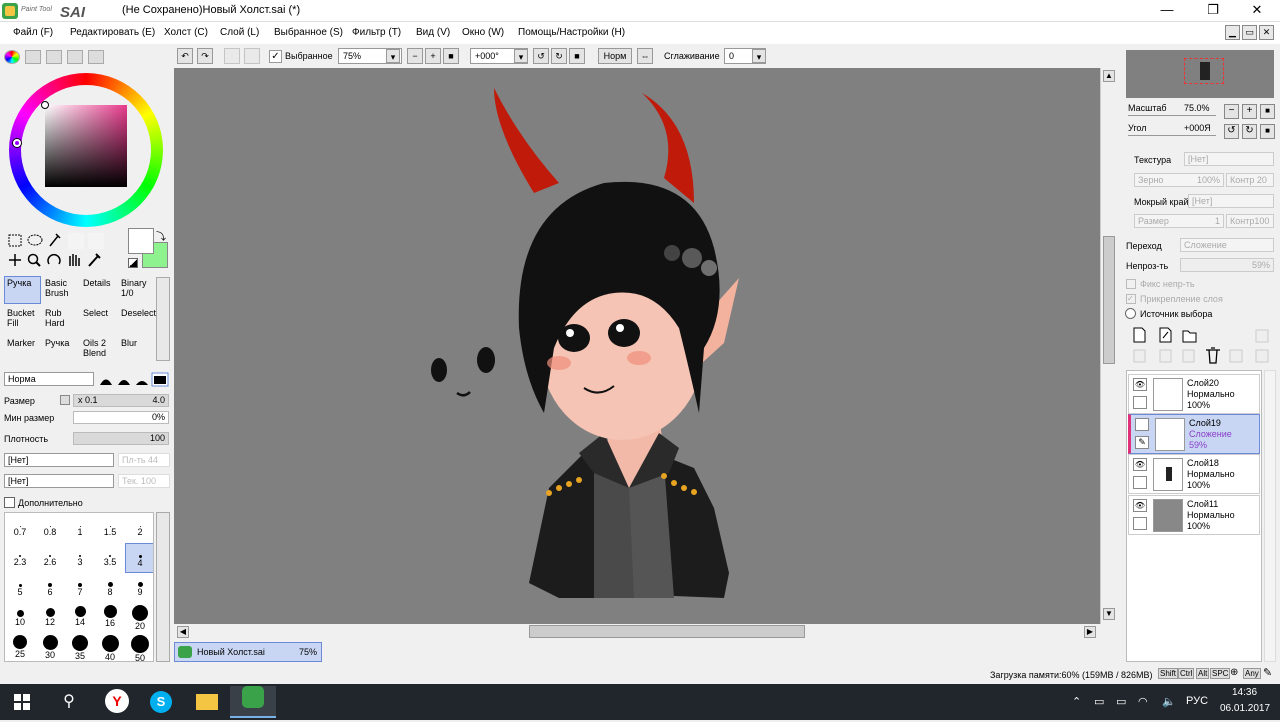  What do you see at coordinates (451, 56) in the screenshot?
I see `zoom-reset-icon: ■` at bounding box center [451, 56].